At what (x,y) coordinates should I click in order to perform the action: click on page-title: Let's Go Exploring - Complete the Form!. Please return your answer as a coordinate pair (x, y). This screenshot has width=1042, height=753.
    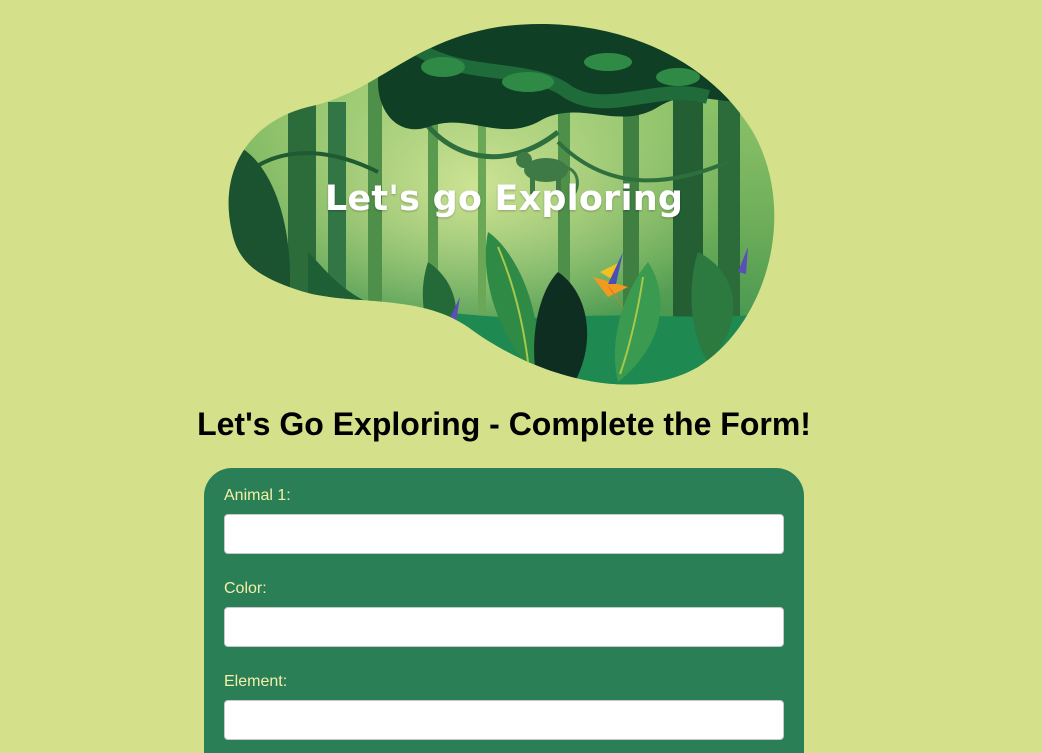
    Looking at the image, I should click on (504, 424).